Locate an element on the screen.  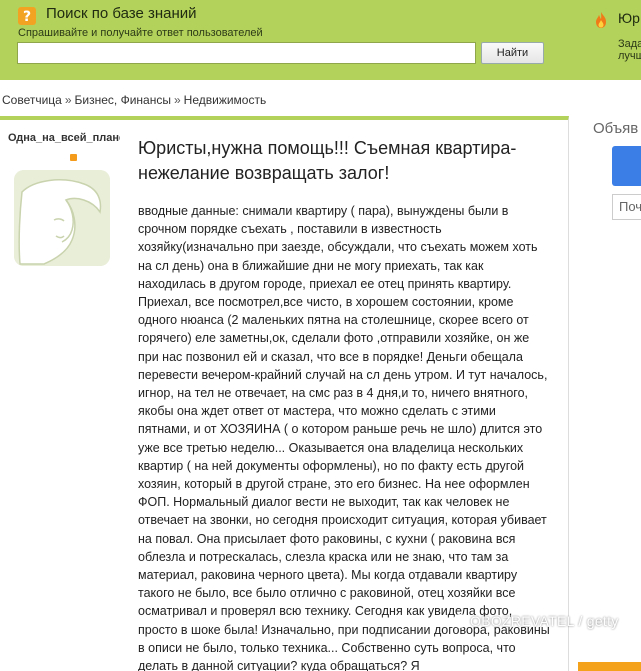
avatar-silhouette-icon is located at coordinates (62, 218).